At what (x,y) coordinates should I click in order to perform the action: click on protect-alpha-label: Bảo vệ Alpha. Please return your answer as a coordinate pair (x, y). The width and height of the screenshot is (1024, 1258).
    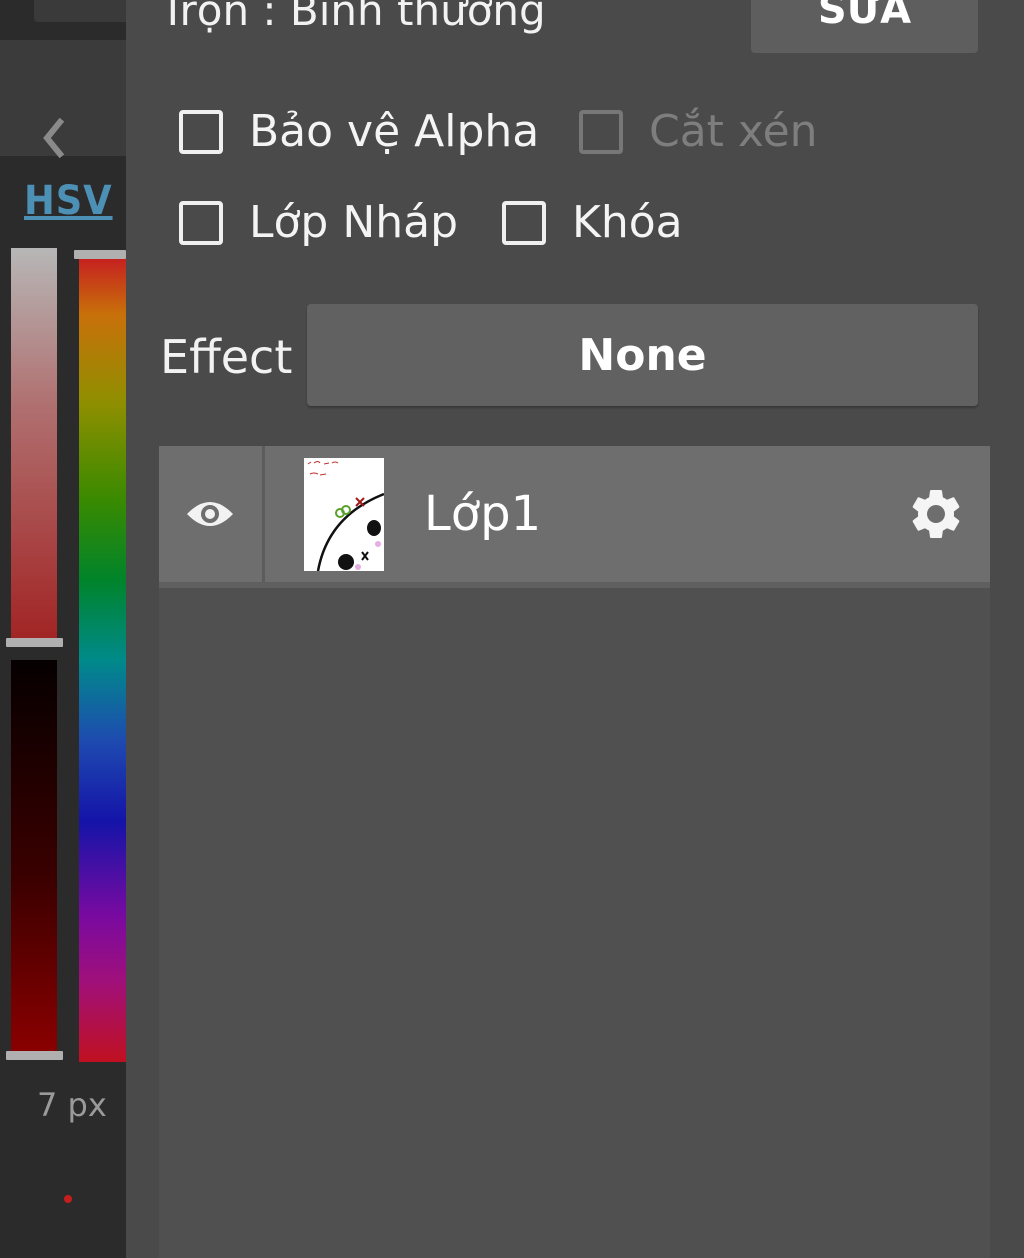
    Looking at the image, I should click on (394, 131).